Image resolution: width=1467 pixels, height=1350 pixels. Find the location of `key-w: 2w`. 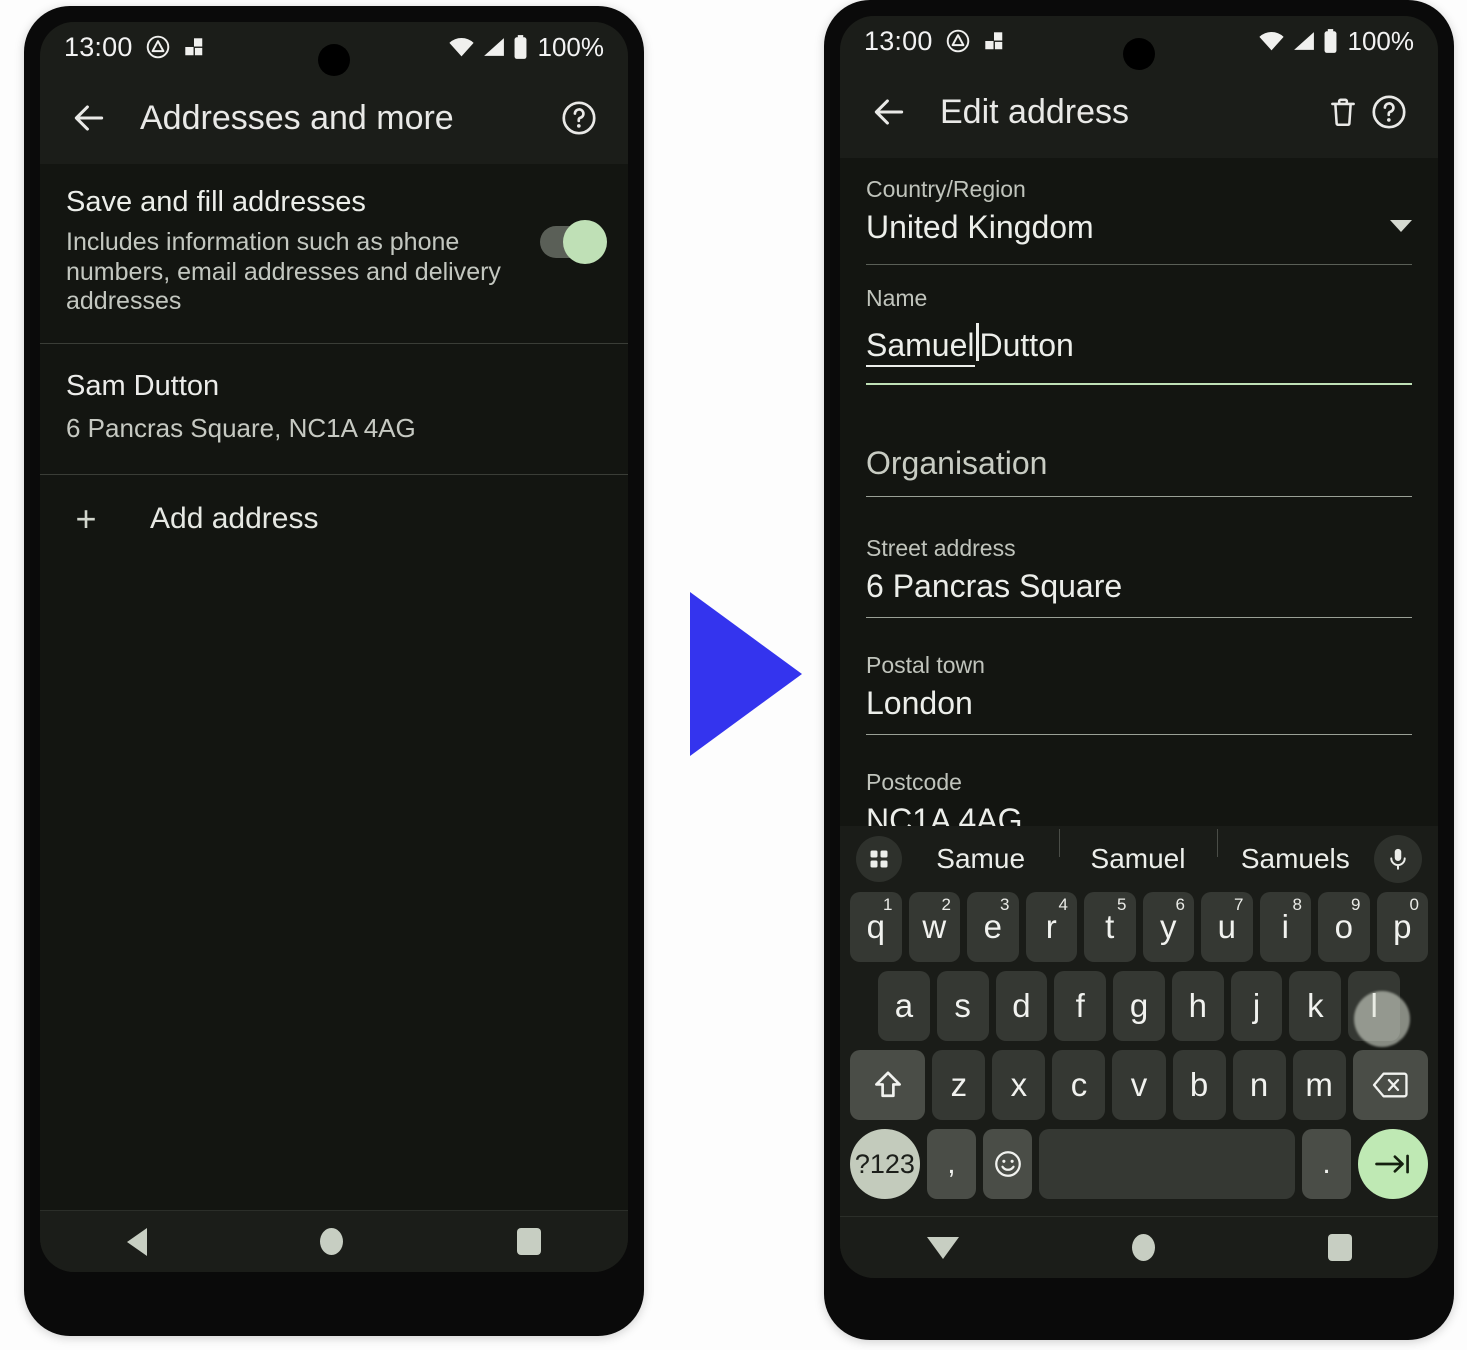

key-w: 2w is located at coordinates (934, 927).